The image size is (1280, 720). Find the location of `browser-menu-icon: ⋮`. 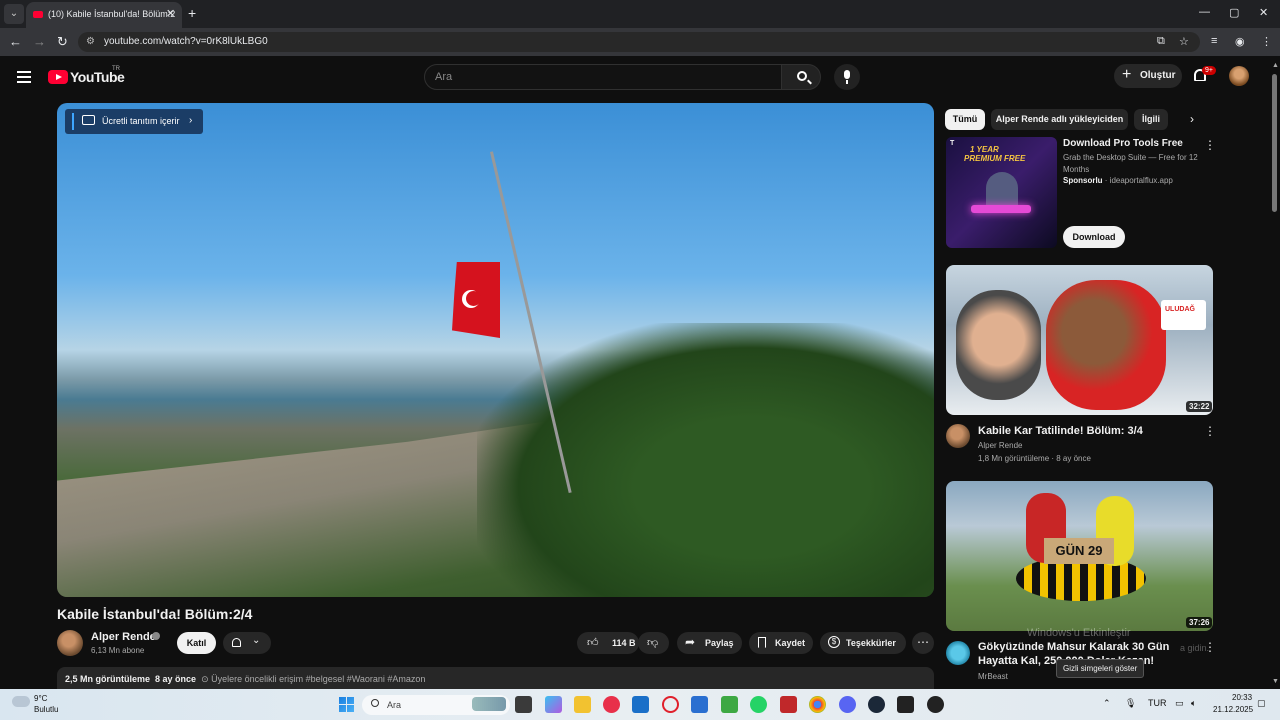

browser-menu-icon: ⋮ is located at coordinates (1266, 41).